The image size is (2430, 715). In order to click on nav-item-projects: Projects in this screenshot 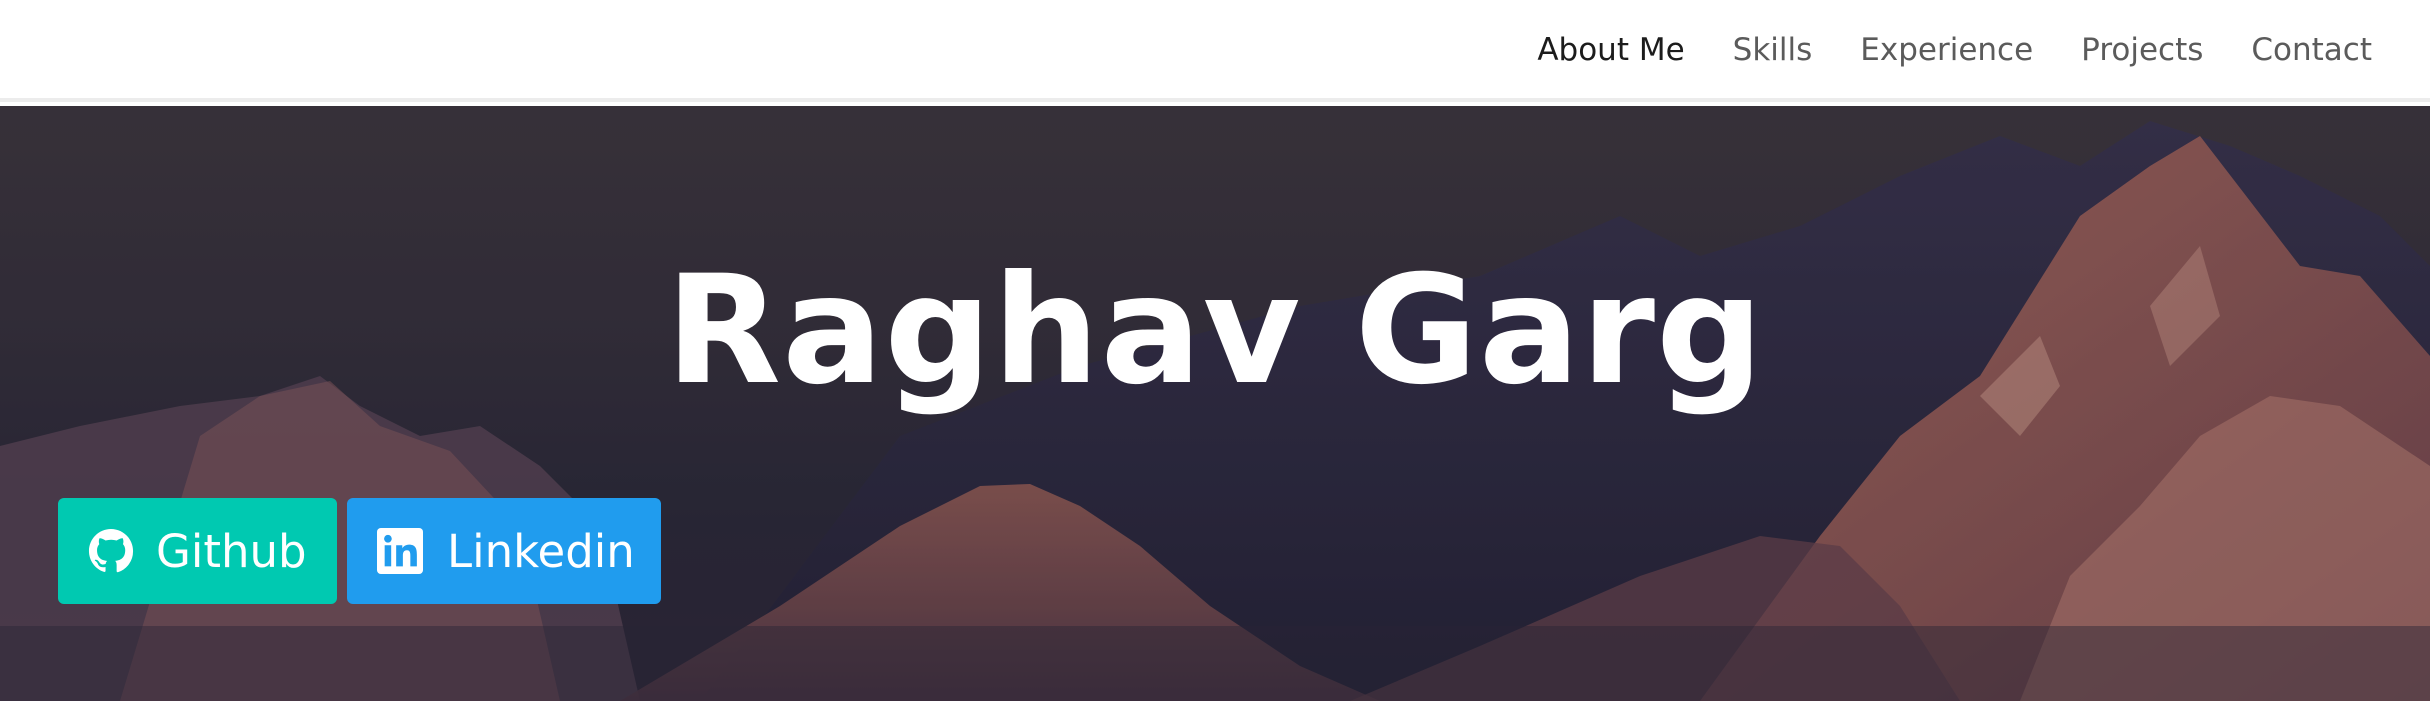, I will do `click(2142, 50)`.